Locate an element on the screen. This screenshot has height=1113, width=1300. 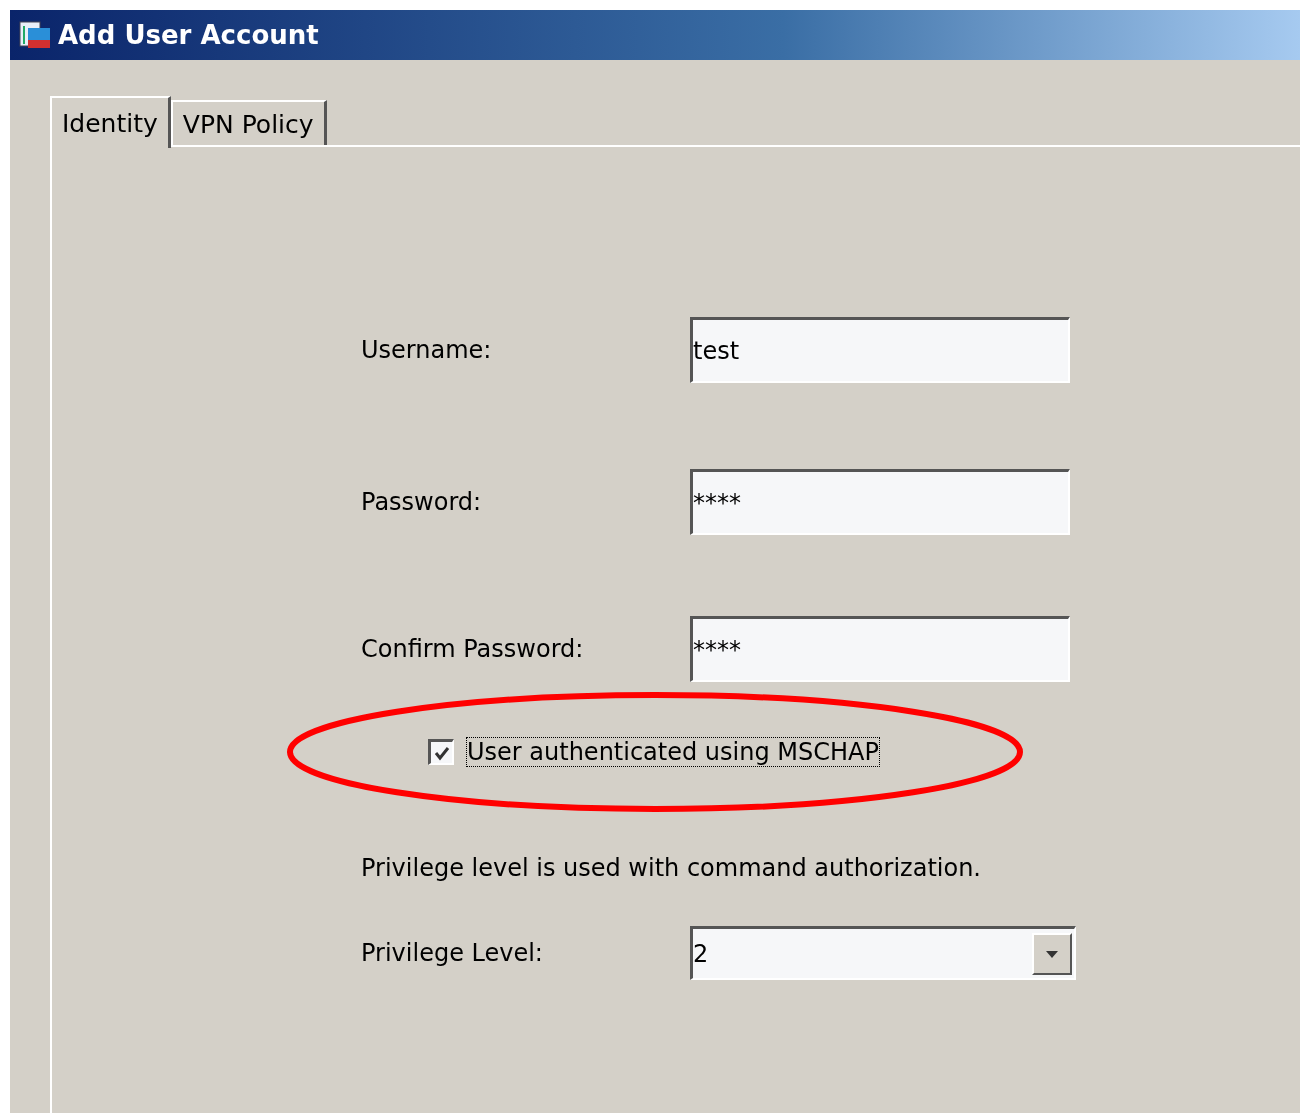
app-icon is located at coordinates (35, 35).